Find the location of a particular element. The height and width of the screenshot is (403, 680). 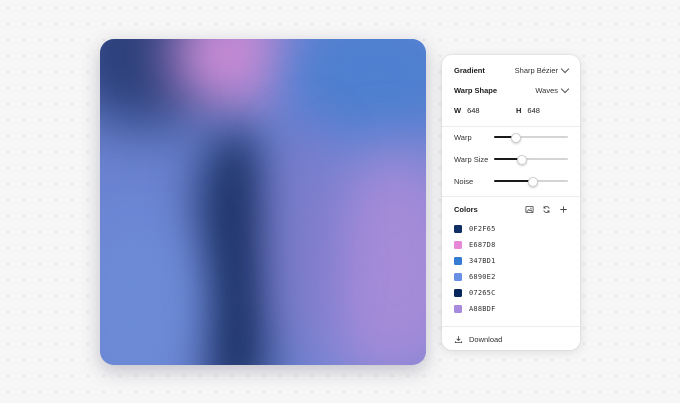

color-hex: 0F2F65 is located at coordinates (482, 229).